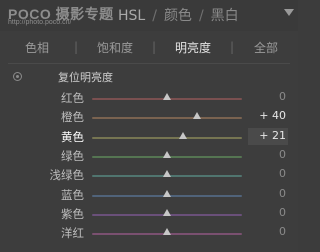  Describe the element at coordinates (149, 175) in the screenshot. I see `slider-row: 浅绿色 0` at that location.